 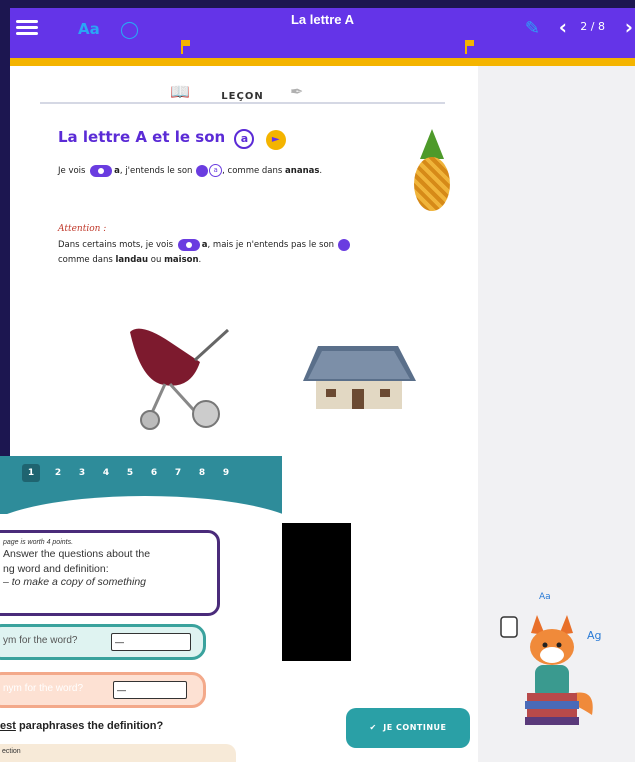 What do you see at coordinates (180, 379) in the screenshot?
I see `stroller-image` at bounding box center [180, 379].